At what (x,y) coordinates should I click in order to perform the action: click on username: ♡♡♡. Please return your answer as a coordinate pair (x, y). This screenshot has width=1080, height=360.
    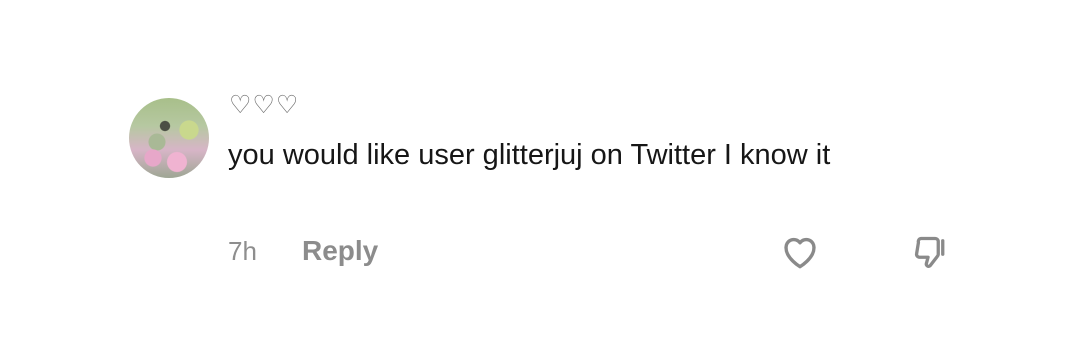
    Looking at the image, I should click on (264, 105).